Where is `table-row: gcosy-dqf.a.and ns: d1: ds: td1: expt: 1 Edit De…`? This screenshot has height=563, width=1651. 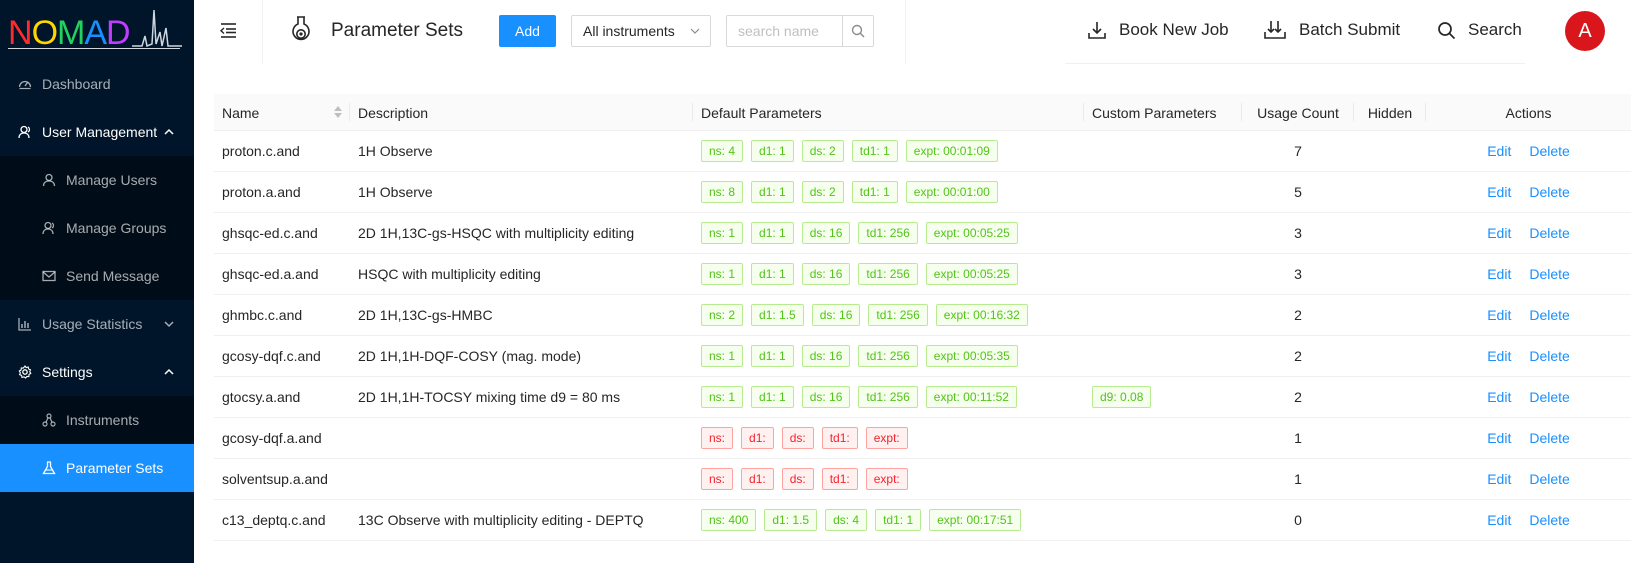
table-row: gcosy-dqf.a.and ns: d1: ds: td1: expt: 1 Edit De… is located at coordinates (922, 438).